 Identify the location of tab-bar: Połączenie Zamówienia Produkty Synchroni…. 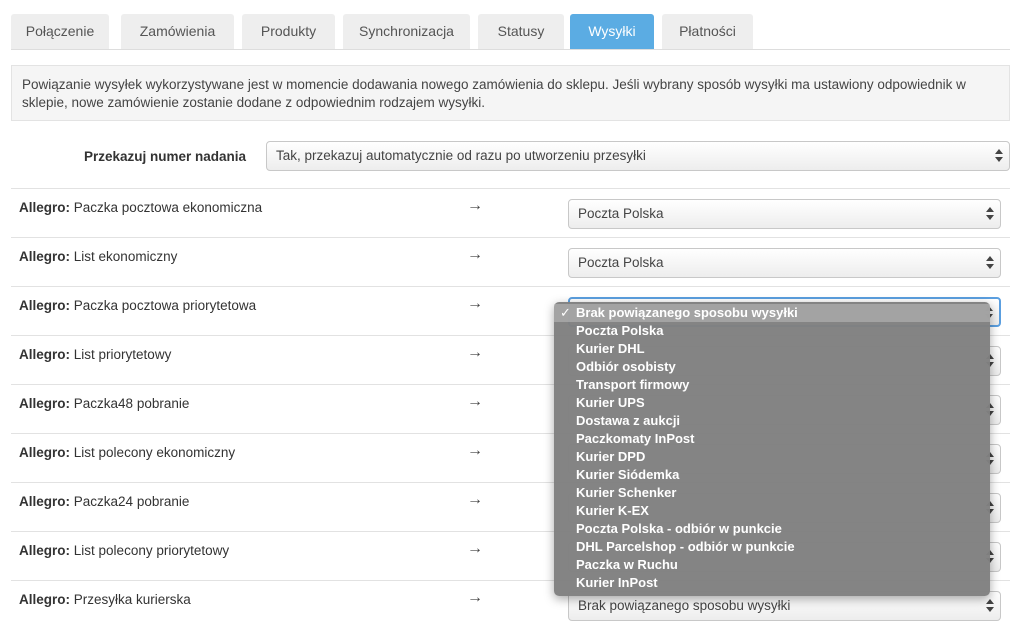
(510, 32).